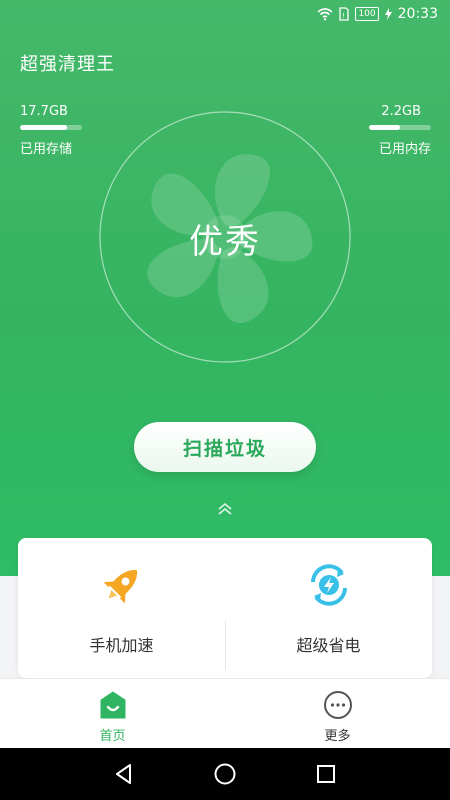 The width and height of the screenshot is (450, 800). Describe the element at coordinates (43, 127) in the screenshot. I see `storage-bar-fill` at that location.